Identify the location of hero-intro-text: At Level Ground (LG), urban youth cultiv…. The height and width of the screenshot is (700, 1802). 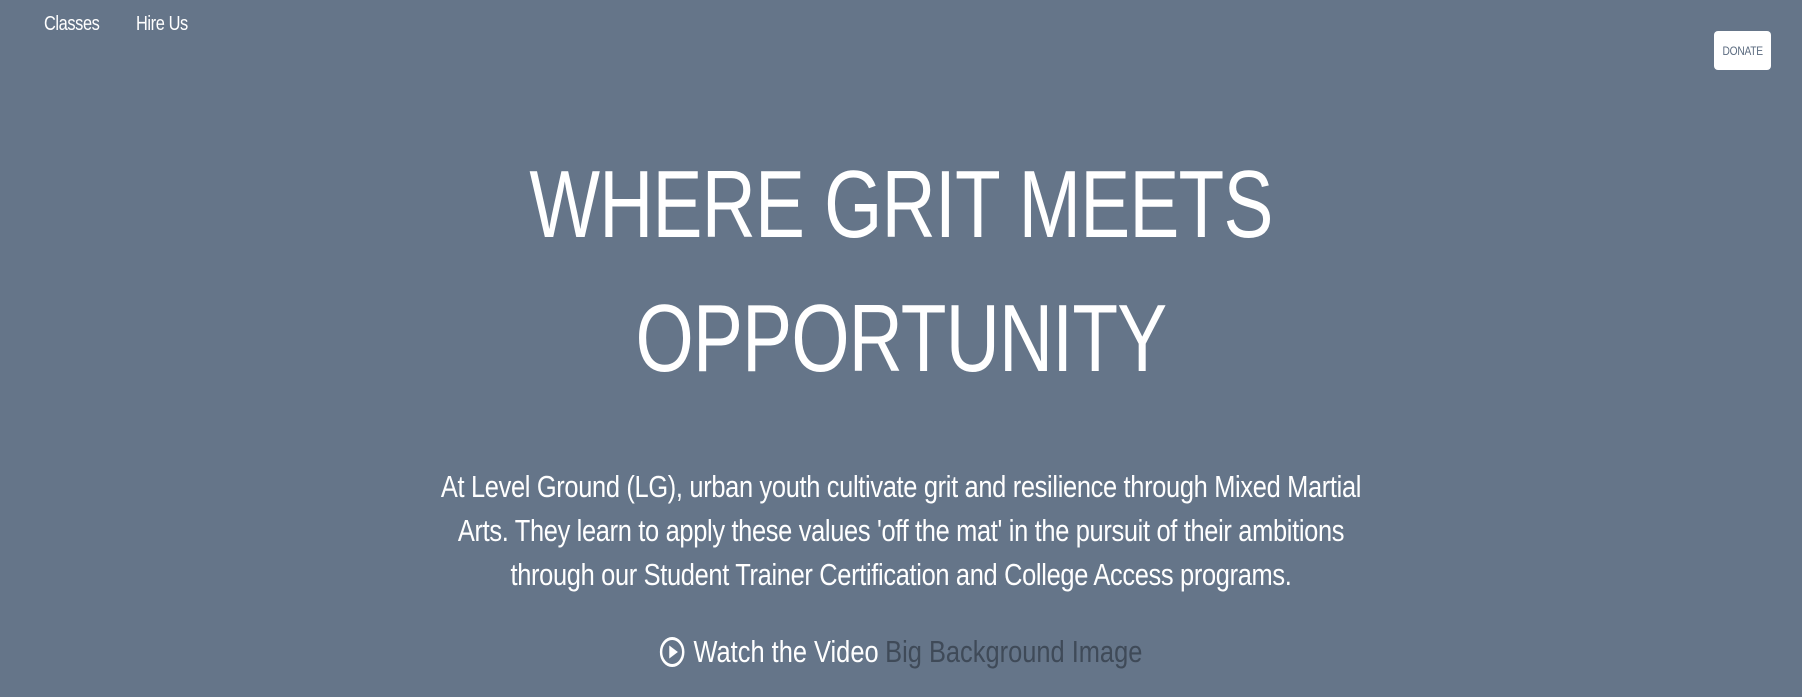
(901, 530).